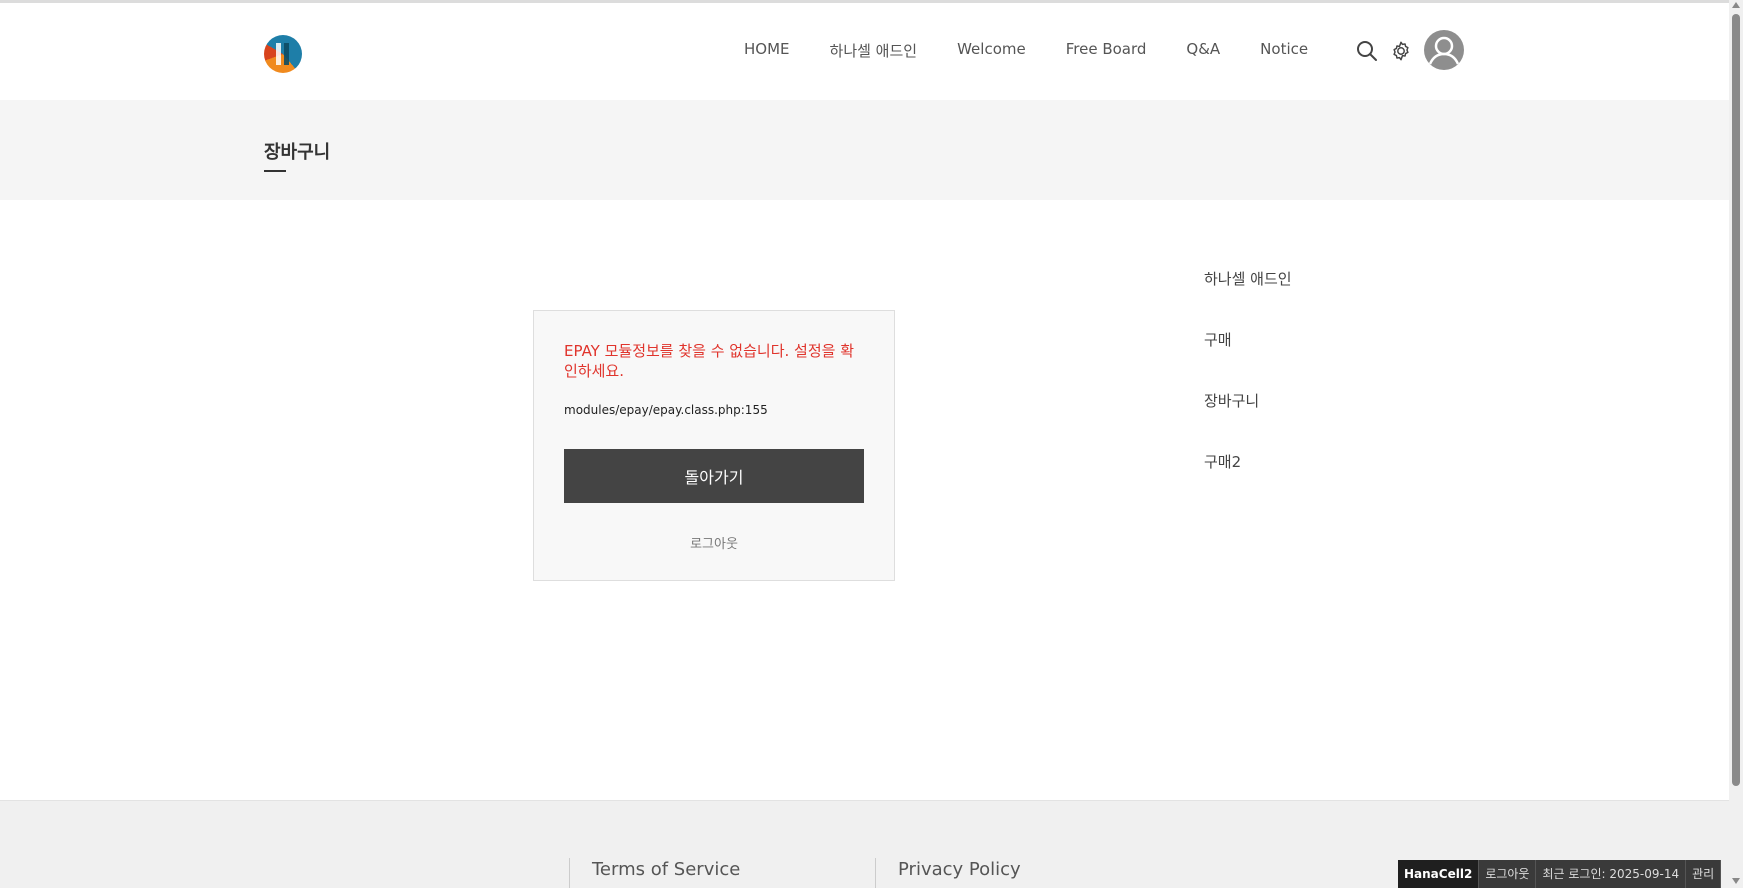 The image size is (1743, 888). I want to click on admin-bar-logout: 로그아웃, so click(1508, 874).